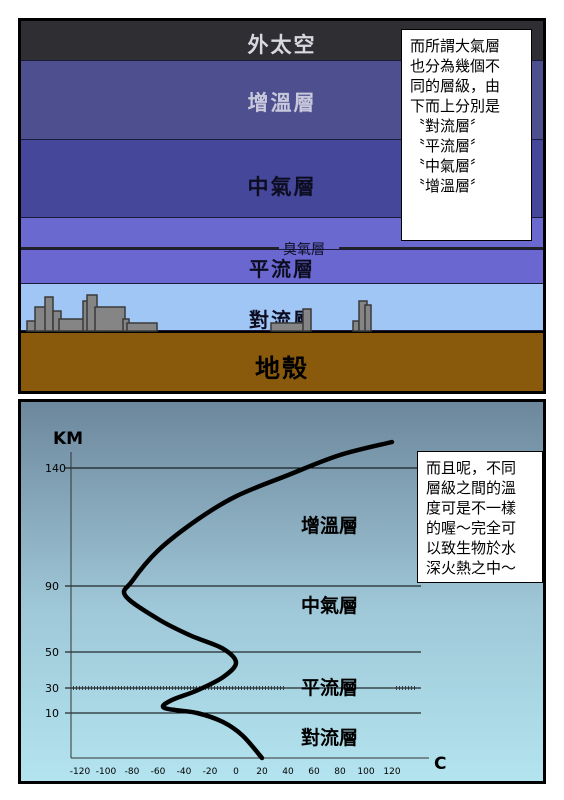 The height and width of the screenshot is (800, 564). I want to click on layer-label-thermosphere: 增溫層, so click(329, 525).